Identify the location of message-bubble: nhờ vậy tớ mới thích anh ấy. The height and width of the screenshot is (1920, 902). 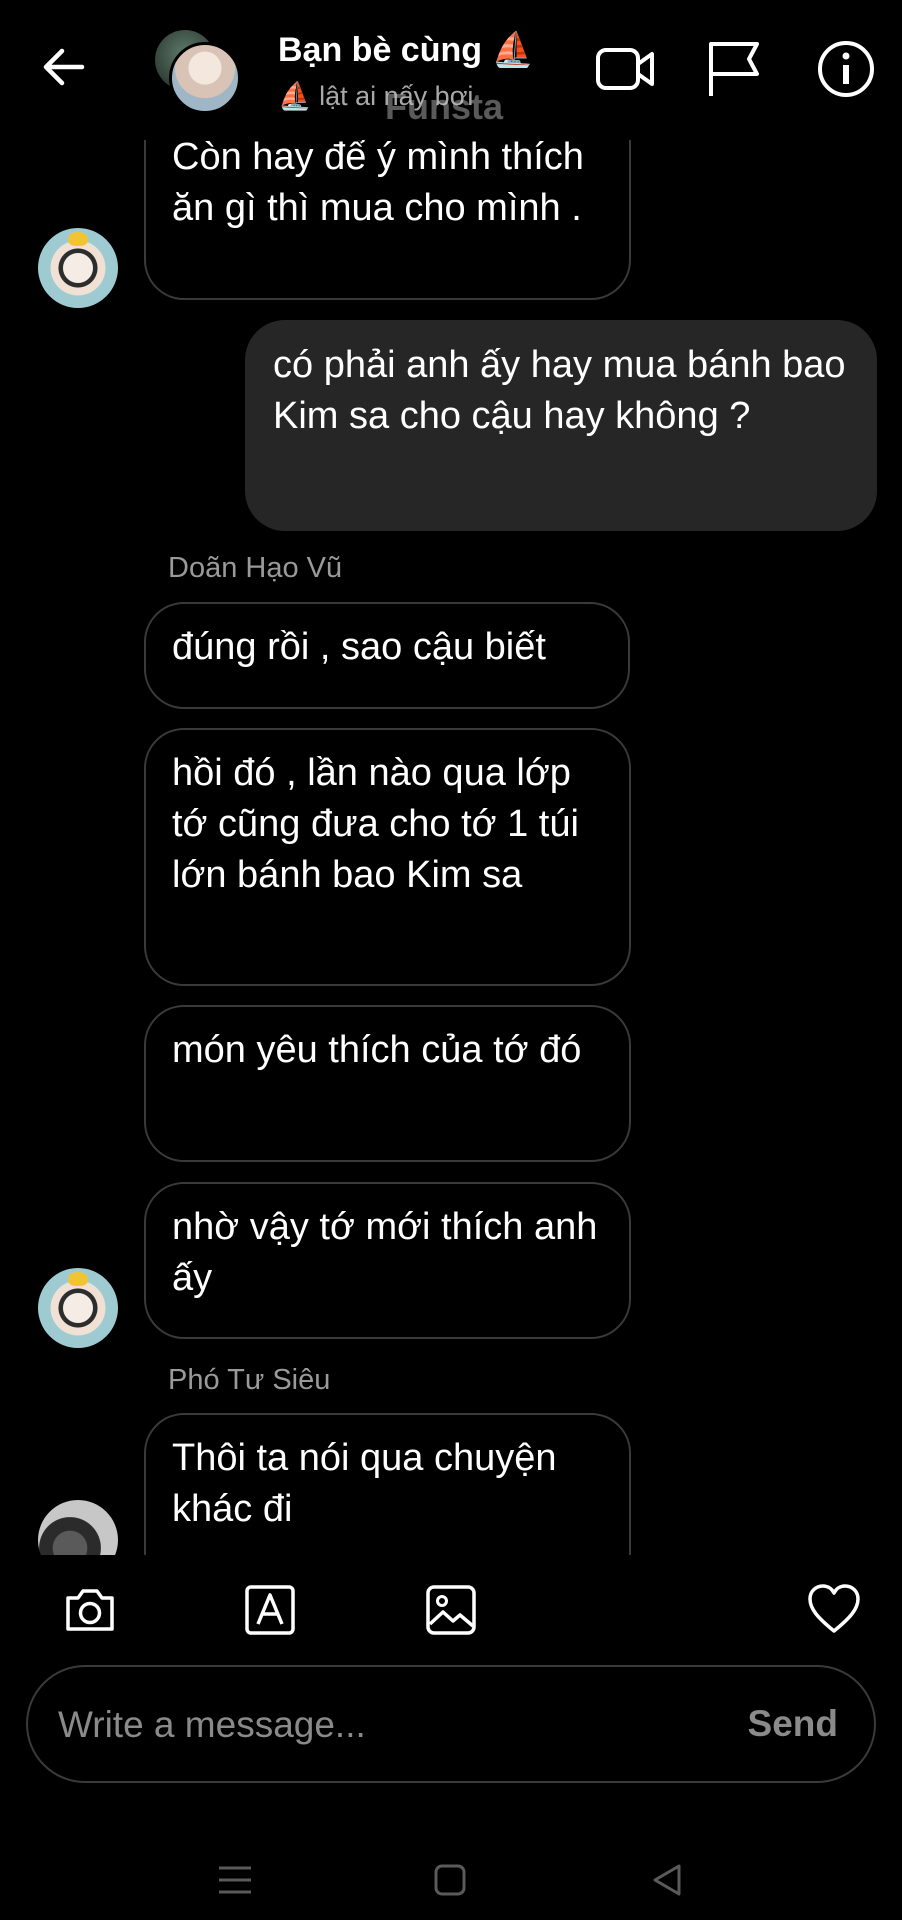
(387, 1260).